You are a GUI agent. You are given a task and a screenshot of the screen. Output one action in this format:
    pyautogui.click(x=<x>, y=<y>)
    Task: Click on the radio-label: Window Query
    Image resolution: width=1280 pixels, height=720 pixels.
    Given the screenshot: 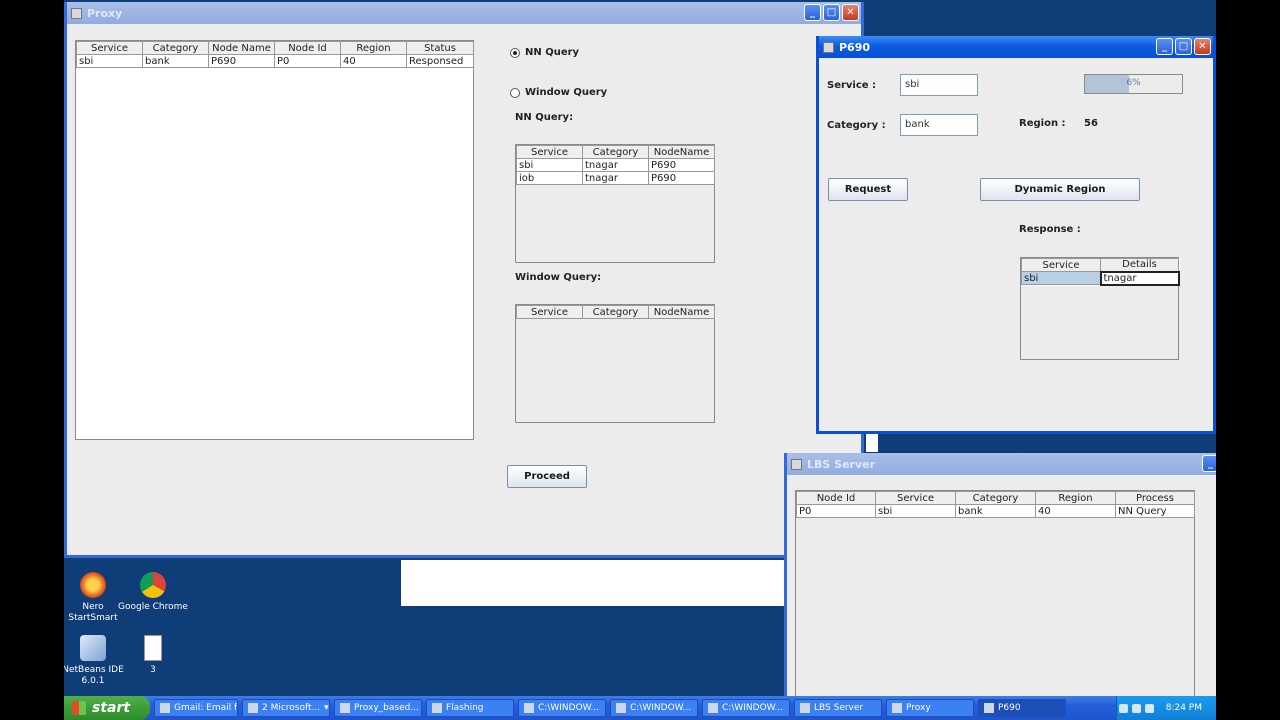 What is the action you would take?
    pyautogui.click(x=566, y=92)
    